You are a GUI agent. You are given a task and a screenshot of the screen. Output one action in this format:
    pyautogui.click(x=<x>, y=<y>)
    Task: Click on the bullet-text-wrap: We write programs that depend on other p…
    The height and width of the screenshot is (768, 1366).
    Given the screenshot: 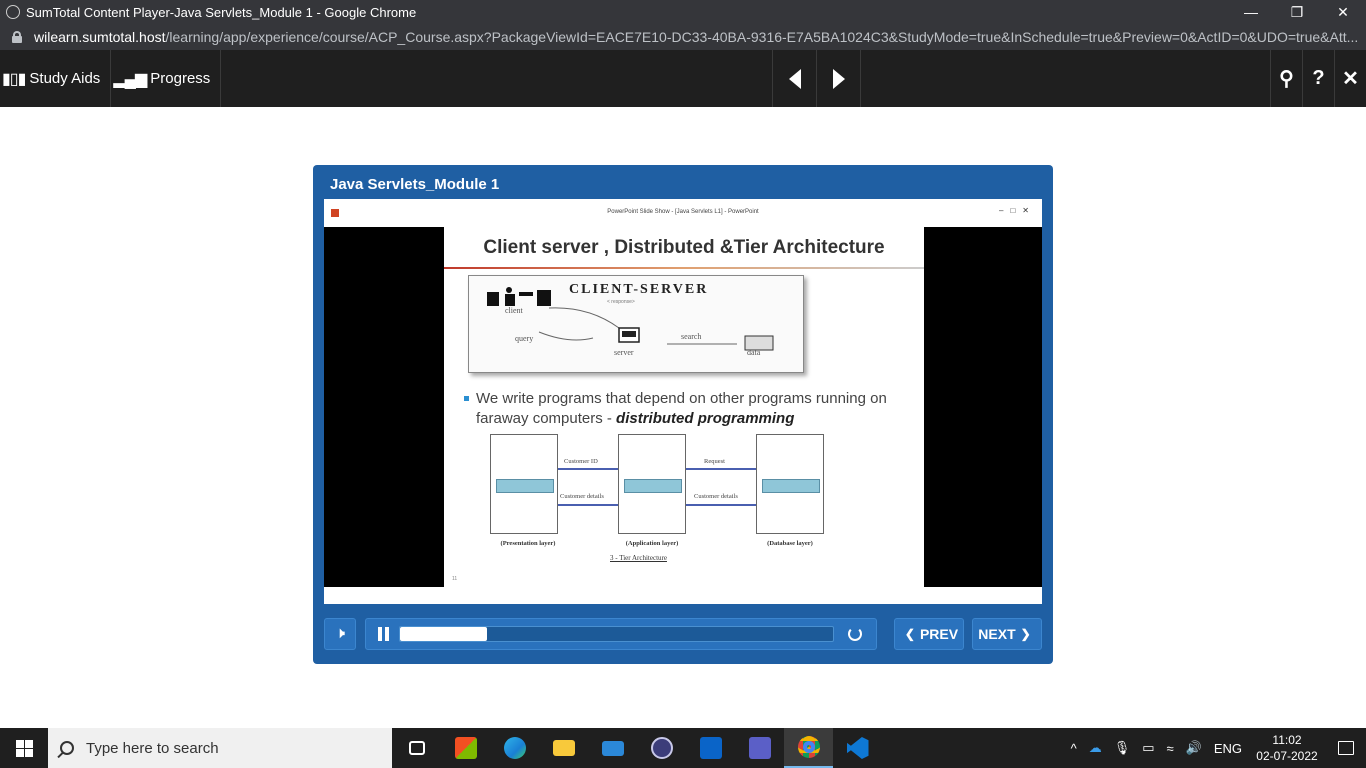 What is the action you would take?
    pyautogui.click(x=684, y=409)
    